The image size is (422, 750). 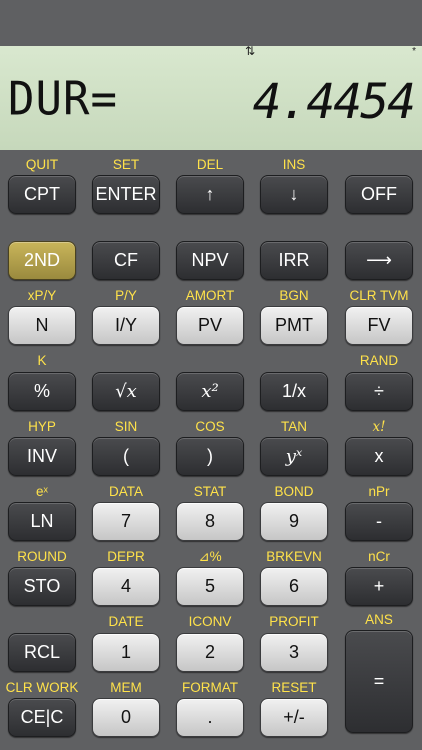 What do you see at coordinates (210, 391) in the screenshot?
I see `square-key: x²` at bounding box center [210, 391].